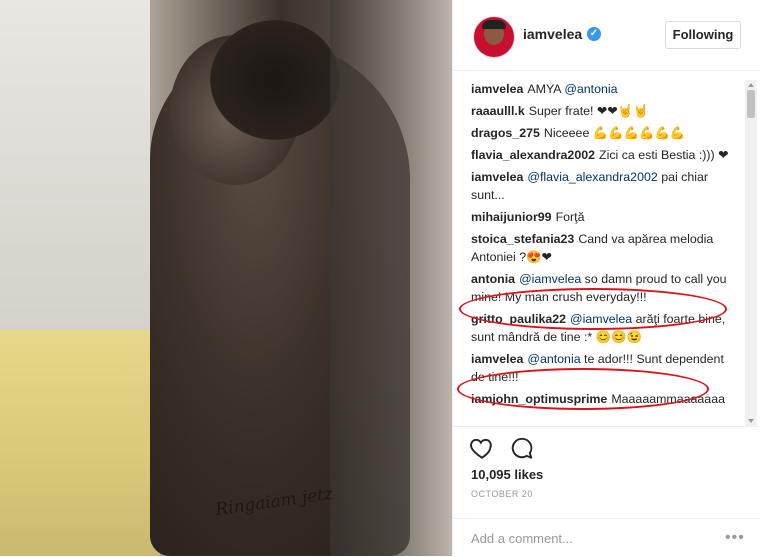 The image size is (760, 557). I want to click on comments-scrollbar, so click(751, 253).